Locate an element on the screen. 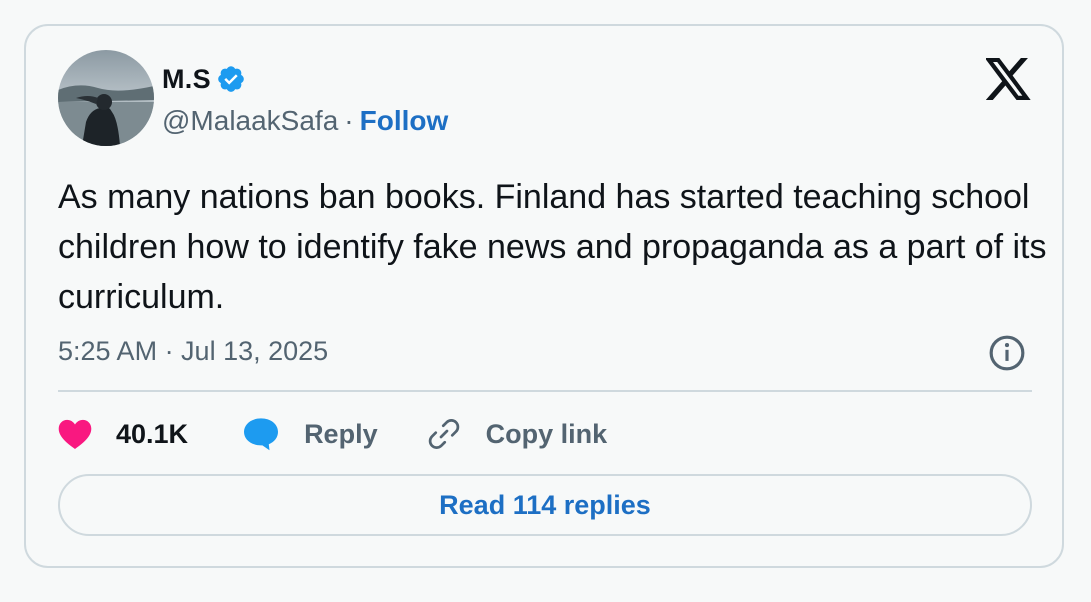 The height and width of the screenshot is (602, 1091). tweet-timestamp: 5:25 AM · Jul 13, 2025 is located at coordinates (193, 351).